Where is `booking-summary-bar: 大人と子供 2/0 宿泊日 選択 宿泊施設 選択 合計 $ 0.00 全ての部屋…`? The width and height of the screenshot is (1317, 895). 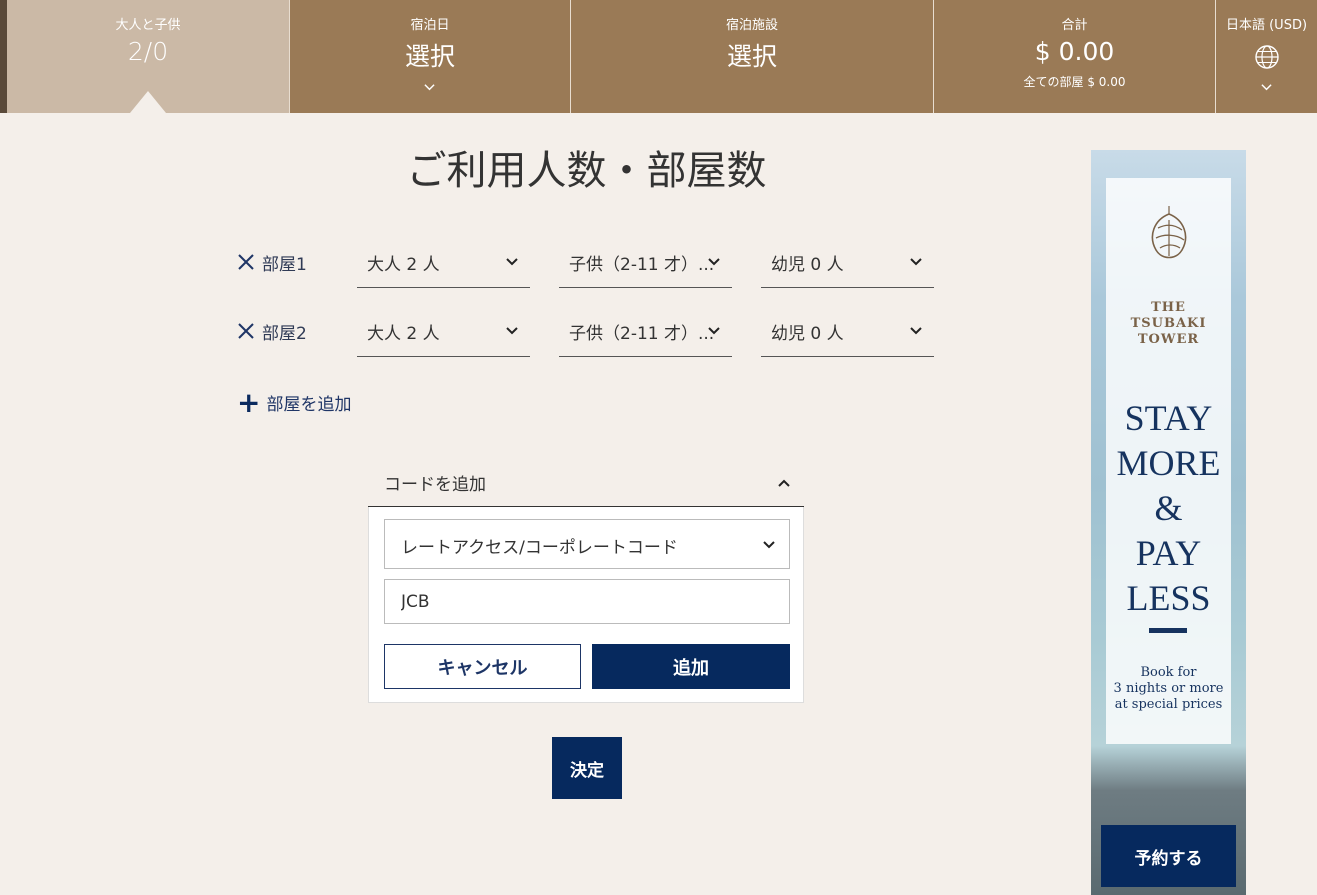 booking-summary-bar: 大人と子供 2/0 宿泊日 選択 宿泊施設 選択 合計 $ 0.00 全ての部屋… is located at coordinates (658, 56).